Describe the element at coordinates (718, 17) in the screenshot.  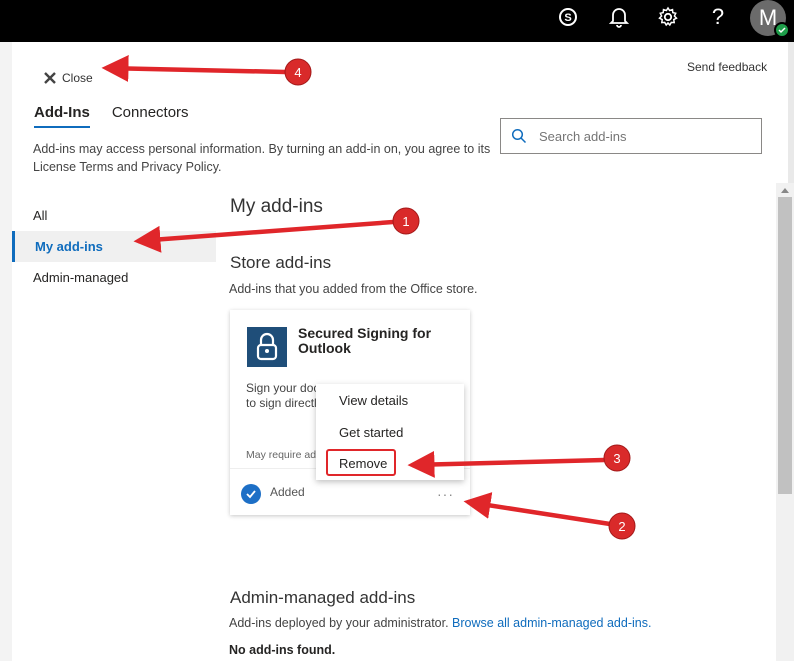
I see `help-icon: ?` at that location.